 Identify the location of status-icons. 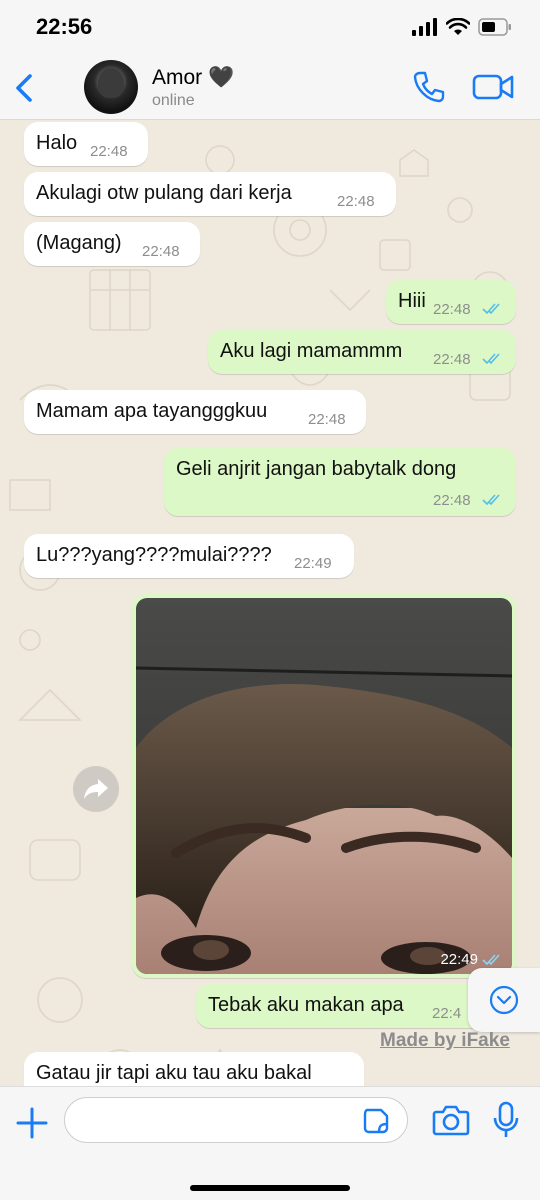
(462, 27).